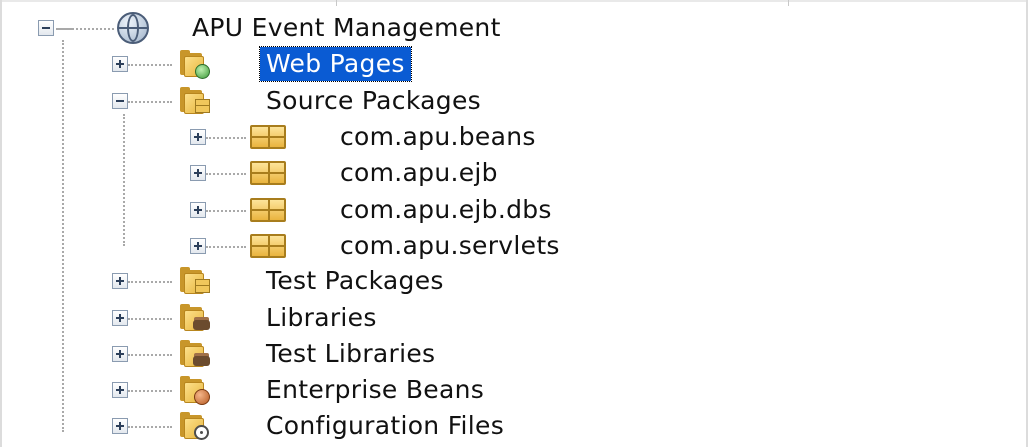 This screenshot has width=1028, height=447. I want to click on tree-node-package: com.apu.ejb.dbs, so click(514, 210).